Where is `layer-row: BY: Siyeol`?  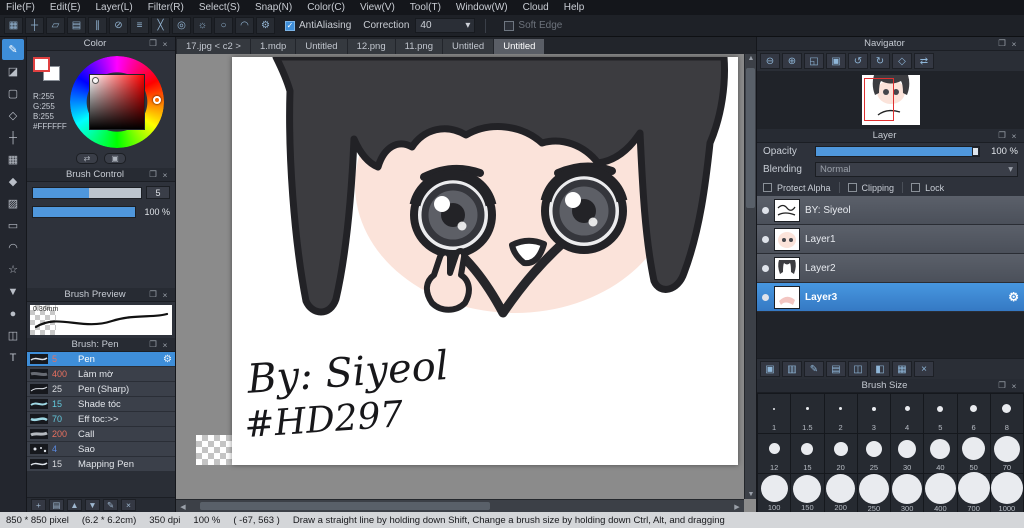 layer-row: BY: Siyeol is located at coordinates (890, 210).